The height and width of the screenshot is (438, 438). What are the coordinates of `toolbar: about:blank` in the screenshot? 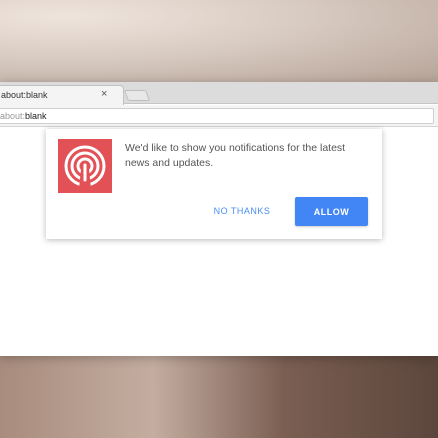 It's located at (219, 116).